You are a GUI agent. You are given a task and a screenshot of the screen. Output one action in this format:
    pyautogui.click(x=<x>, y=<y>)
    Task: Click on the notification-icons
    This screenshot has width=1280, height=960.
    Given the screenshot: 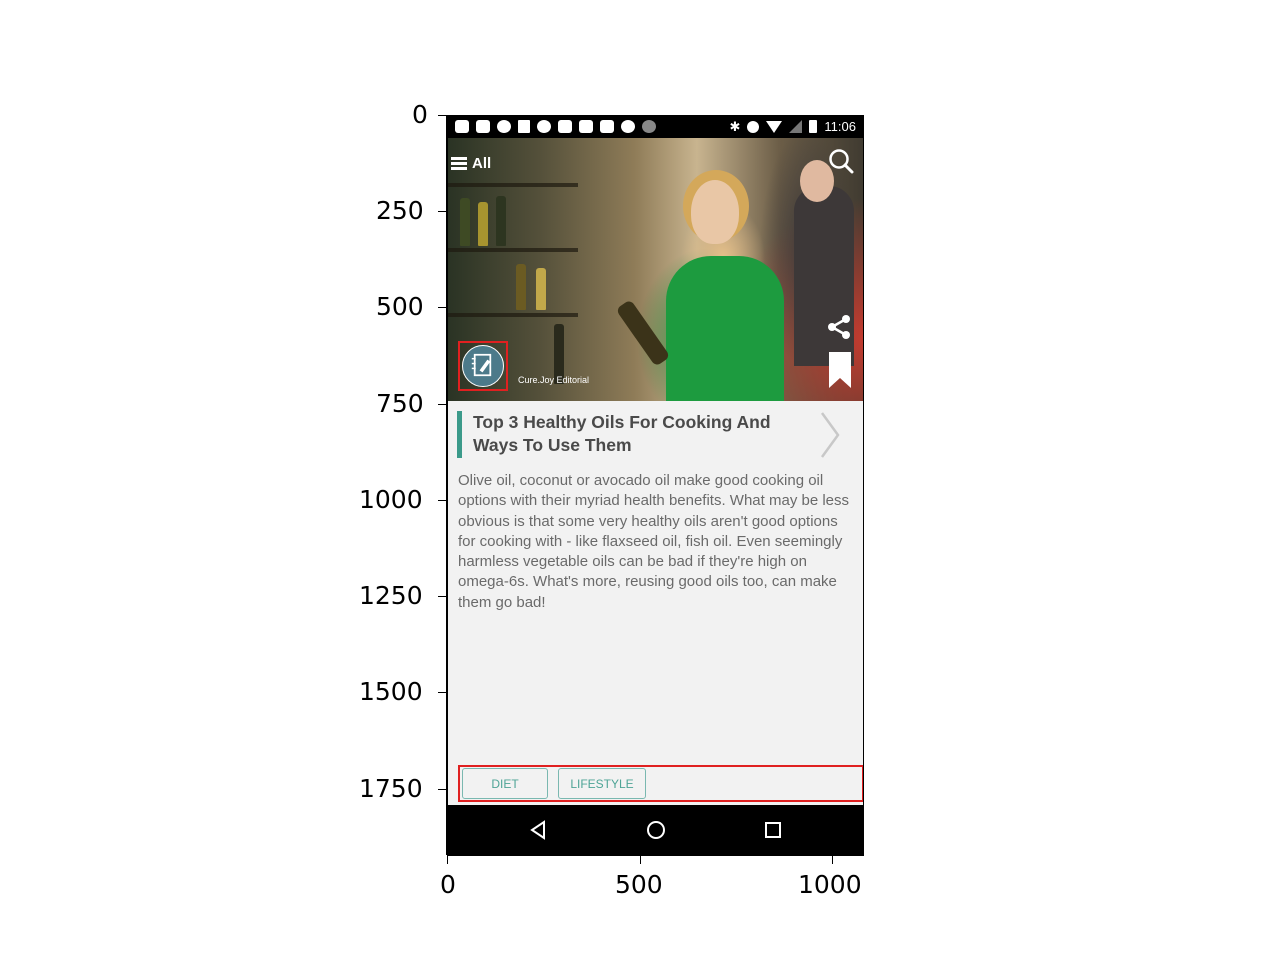 What is the action you would take?
    pyautogui.click(x=555, y=126)
    